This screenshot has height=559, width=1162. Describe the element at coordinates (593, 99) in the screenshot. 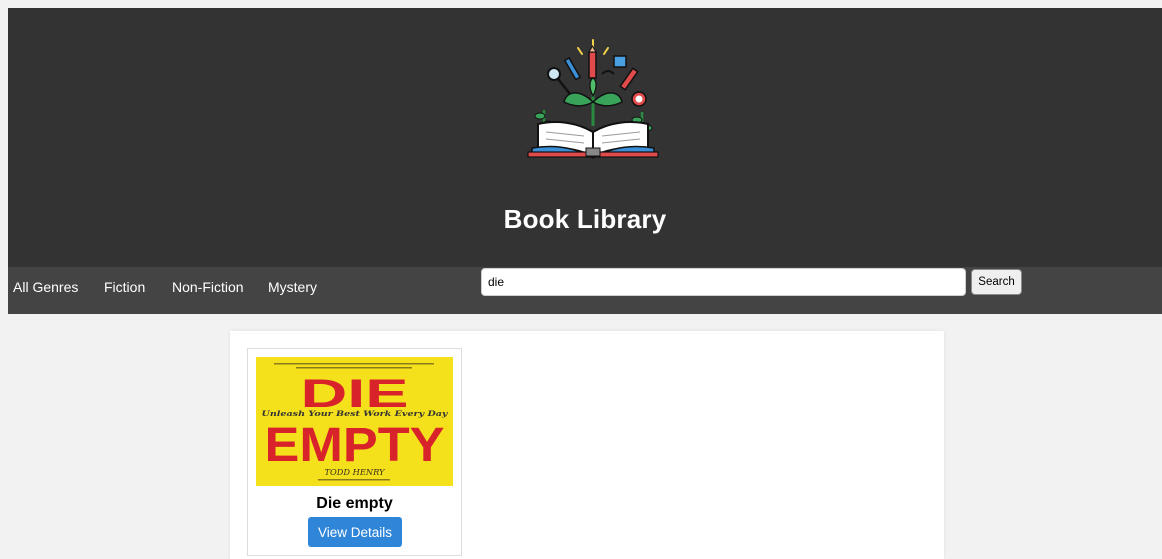

I see `book-plant-logo-icon` at that location.